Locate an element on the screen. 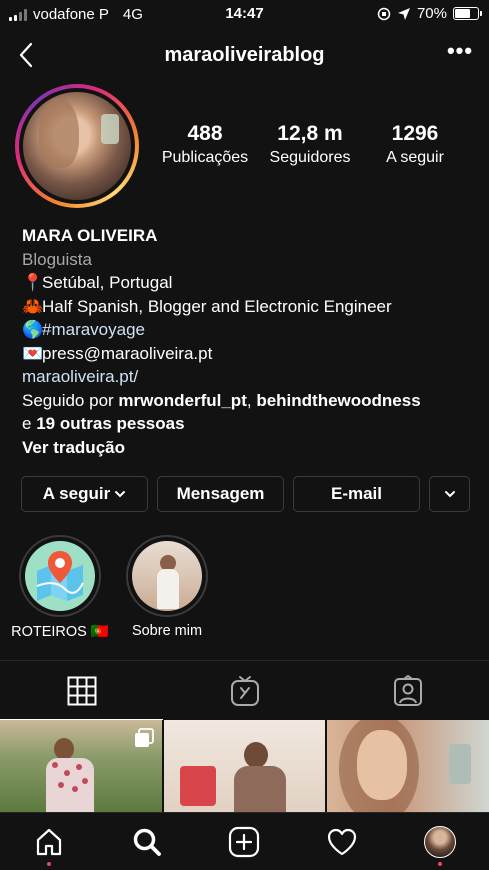  stat-posts-label: Publicações is located at coordinates (205, 157).